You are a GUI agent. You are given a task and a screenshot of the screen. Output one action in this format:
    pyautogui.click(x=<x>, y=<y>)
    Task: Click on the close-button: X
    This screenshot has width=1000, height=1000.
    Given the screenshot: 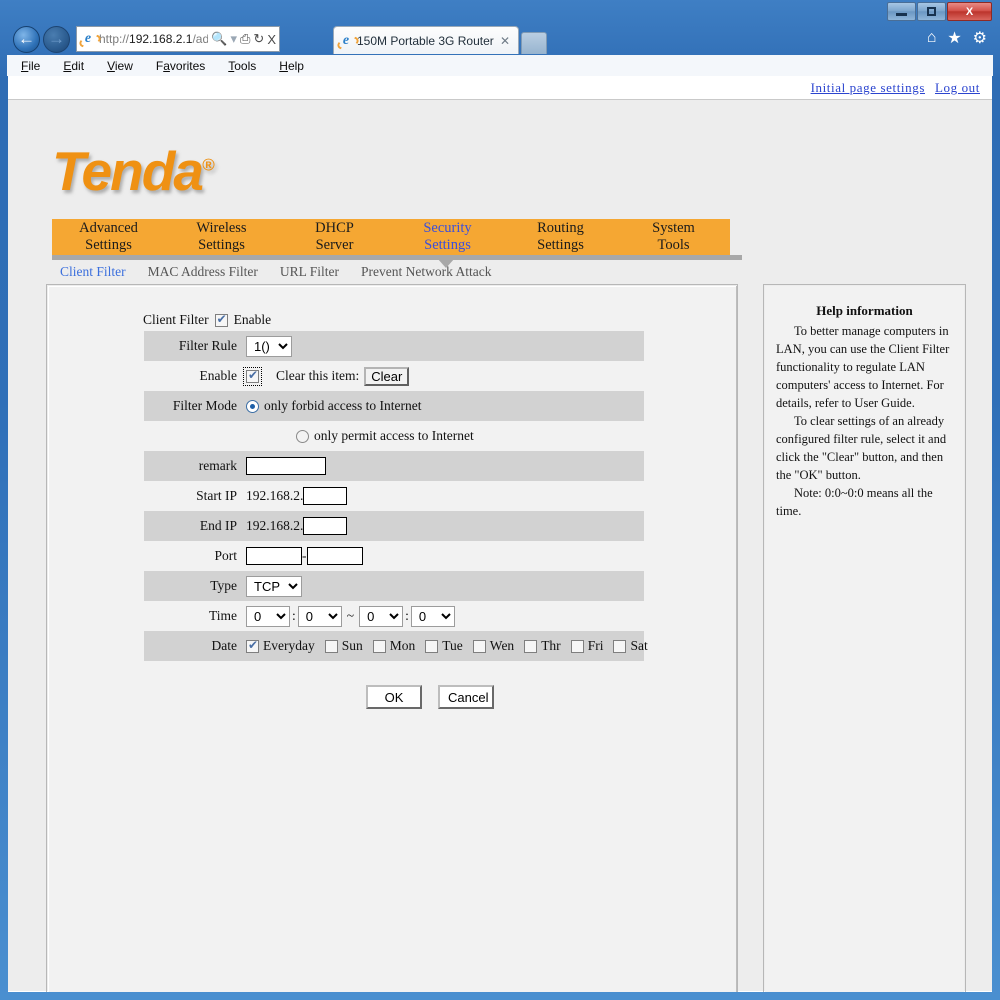 What is the action you would take?
    pyautogui.click(x=969, y=11)
    